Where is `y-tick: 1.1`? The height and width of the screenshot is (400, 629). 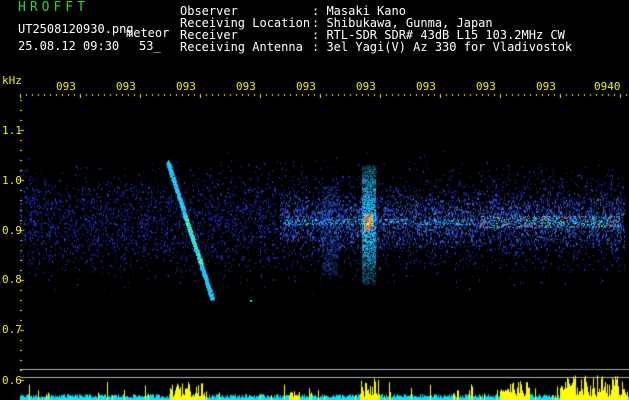 y-tick: 1.1 is located at coordinates (12, 130).